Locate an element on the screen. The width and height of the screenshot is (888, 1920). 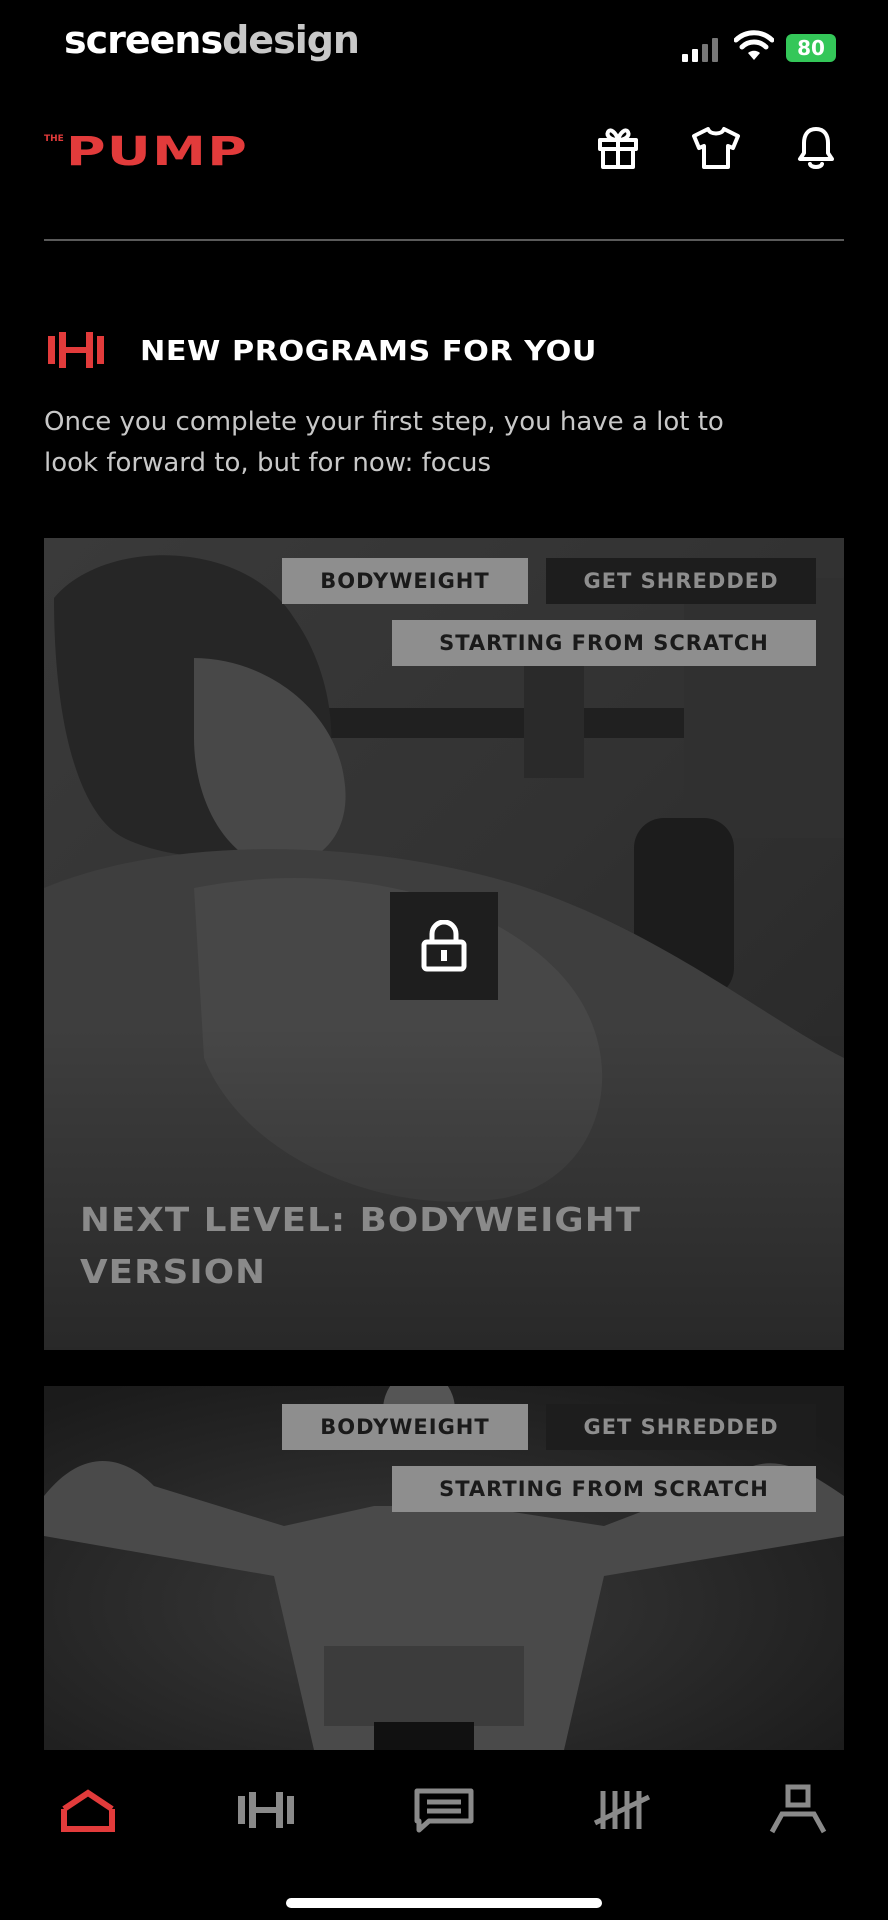
header-divider is located at coordinates (444, 240).